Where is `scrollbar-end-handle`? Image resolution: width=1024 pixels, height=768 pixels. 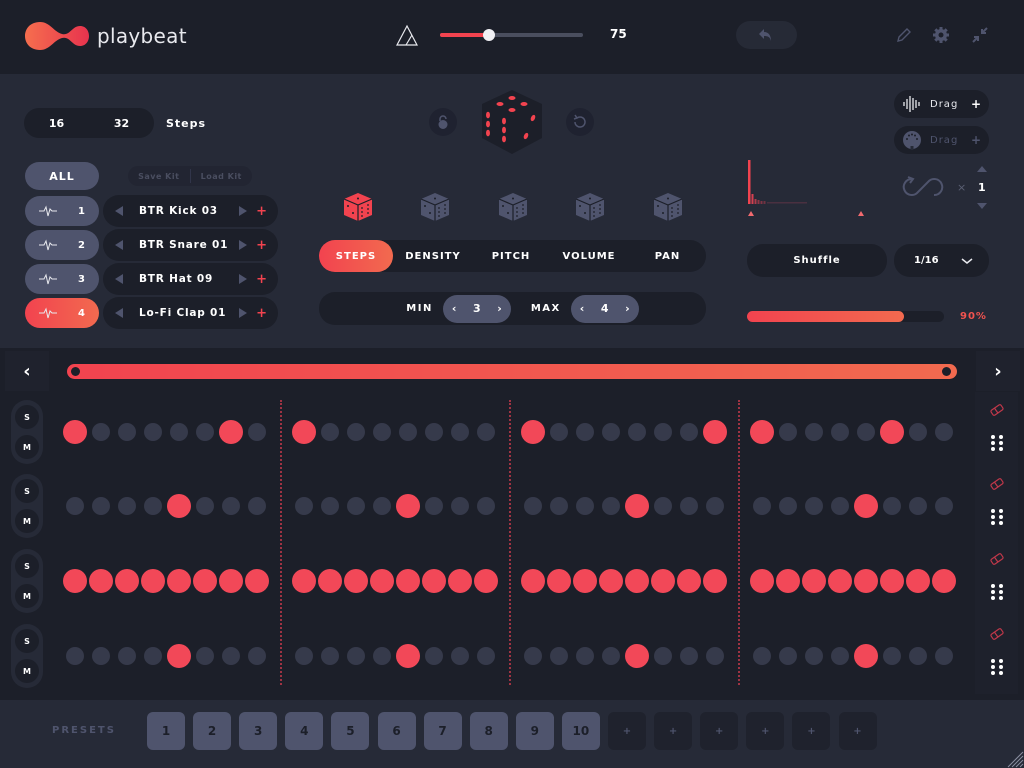 scrollbar-end-handle is located at coordinates (946, 371).